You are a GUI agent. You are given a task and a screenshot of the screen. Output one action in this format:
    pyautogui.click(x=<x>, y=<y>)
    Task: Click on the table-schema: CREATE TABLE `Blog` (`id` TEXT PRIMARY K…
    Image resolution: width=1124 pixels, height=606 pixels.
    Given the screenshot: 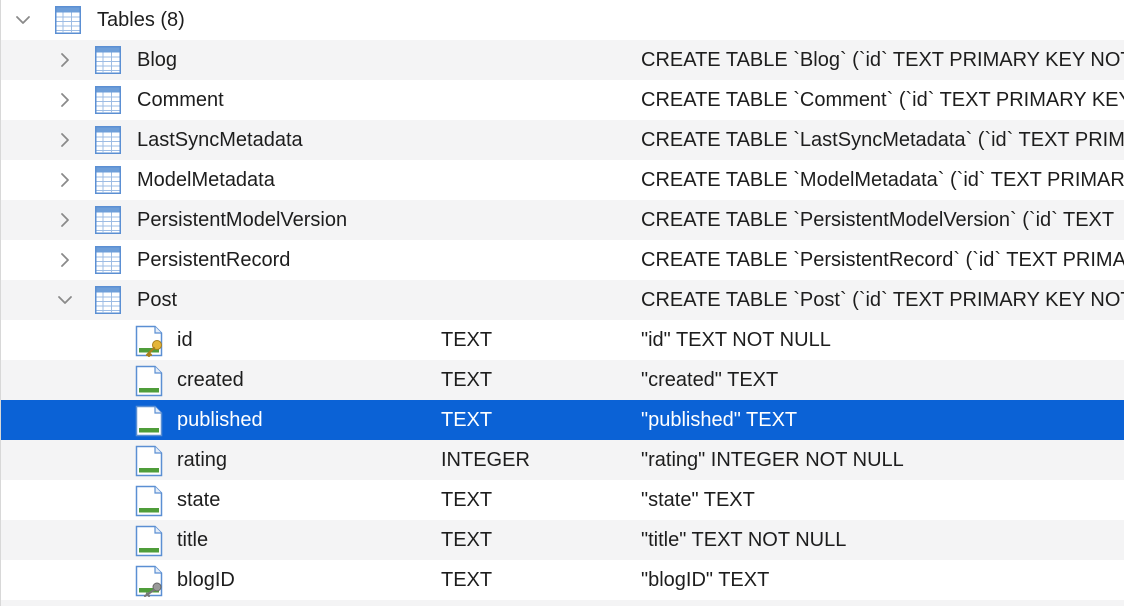 What is the action you would take?
    pyautogui.click(x=882, y=60)
    